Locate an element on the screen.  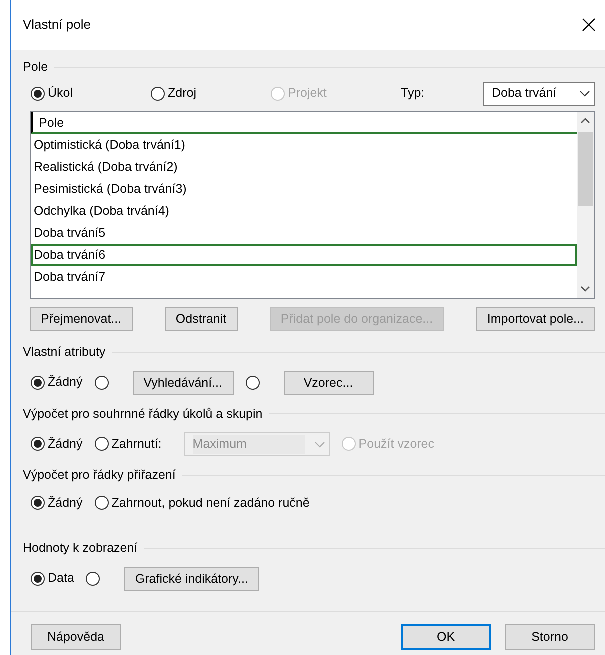
column-header: Pole is located at coordinates (304, 123).